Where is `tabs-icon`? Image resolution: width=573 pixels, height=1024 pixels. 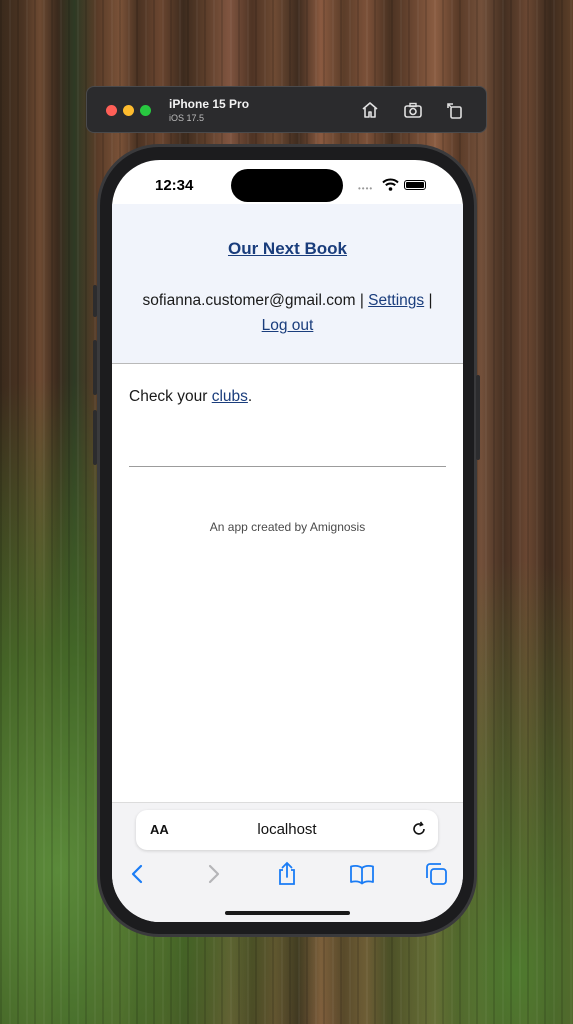 tabs-icon is located at coordinates (436, 874).